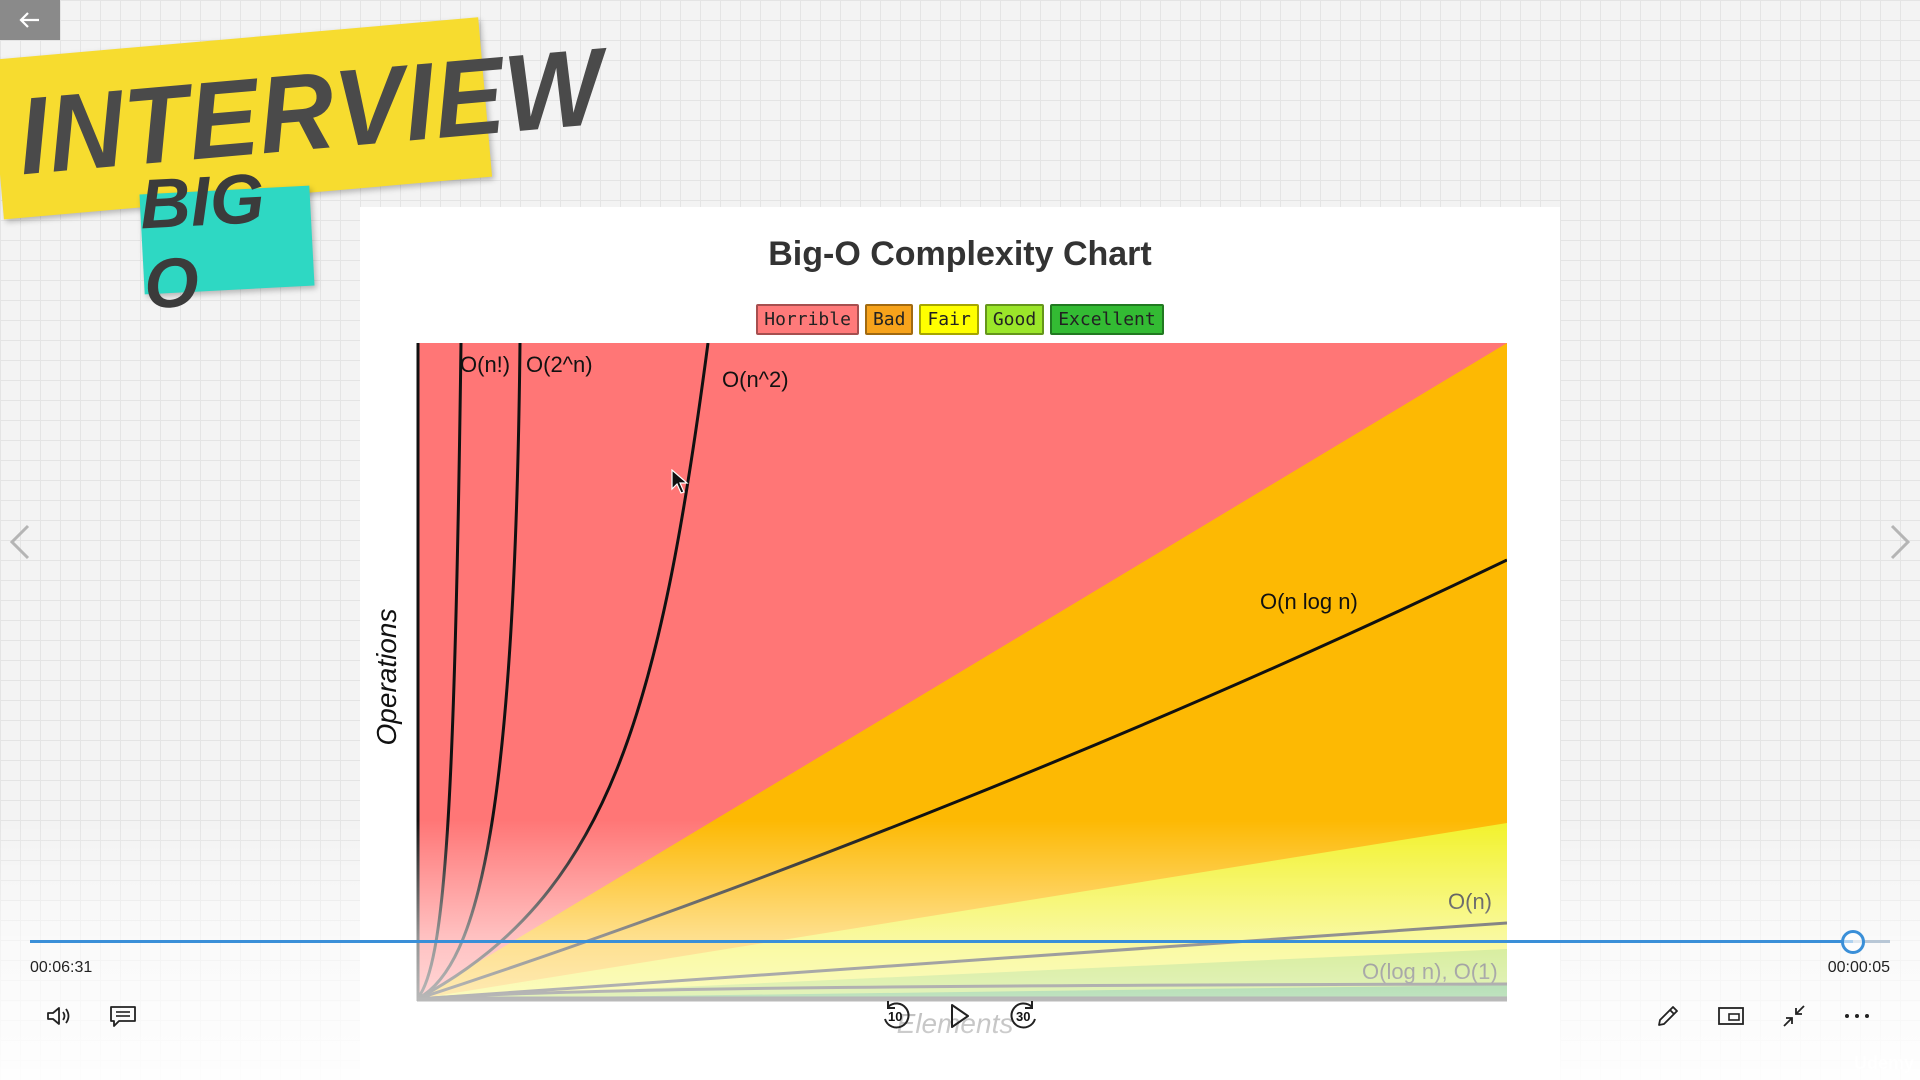 The width and height of the screenshot is (1920, 1080). Describe the element at coordinates (680, 481) in the screenshot. I see `mouse-cursor` at that location.